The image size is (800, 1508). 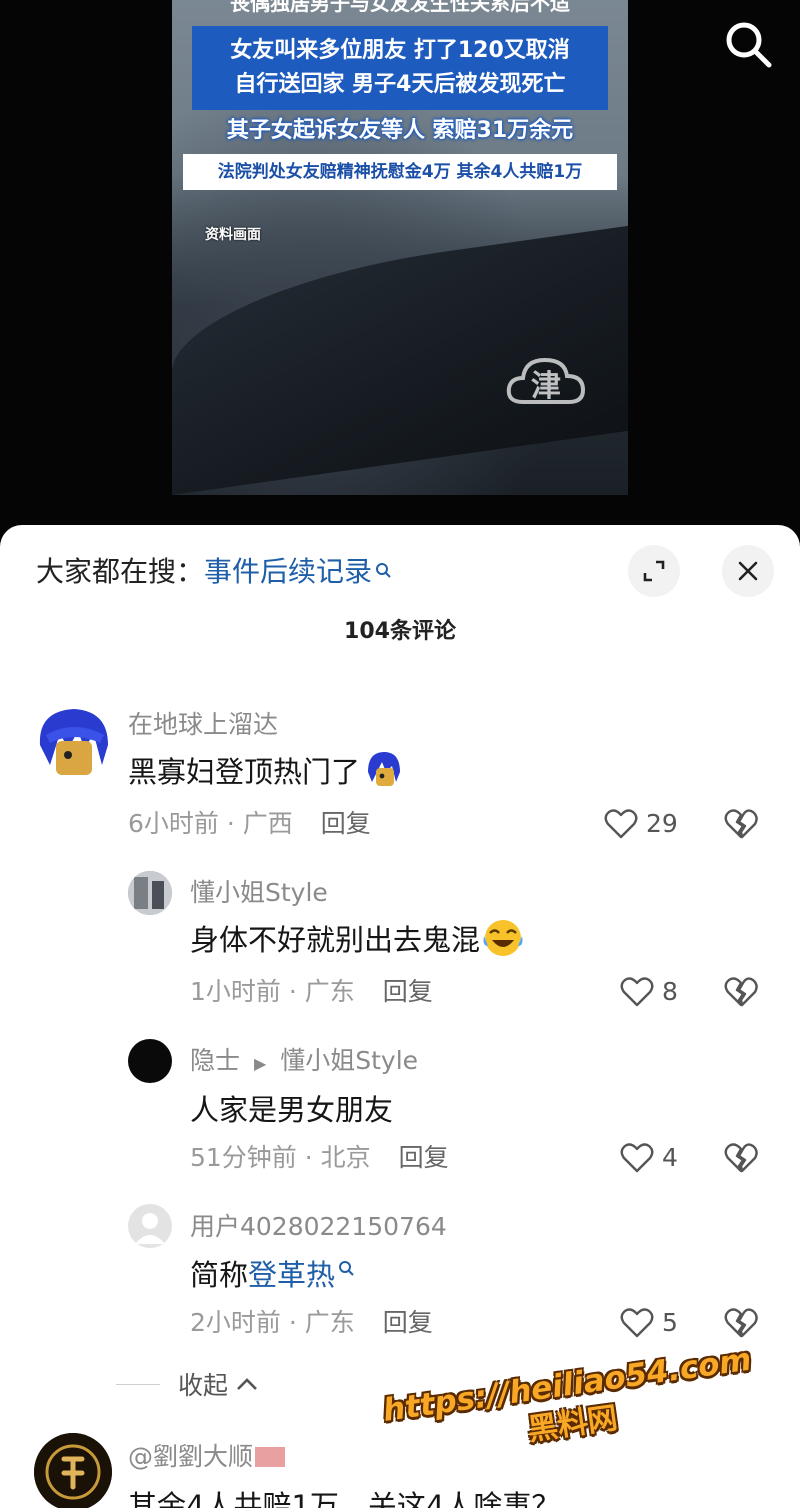 What do you see at coordinates (260, 1063) in the screenshot?
I see `reply-arrow-icon: ▶` at bounding box center [260, 1063].